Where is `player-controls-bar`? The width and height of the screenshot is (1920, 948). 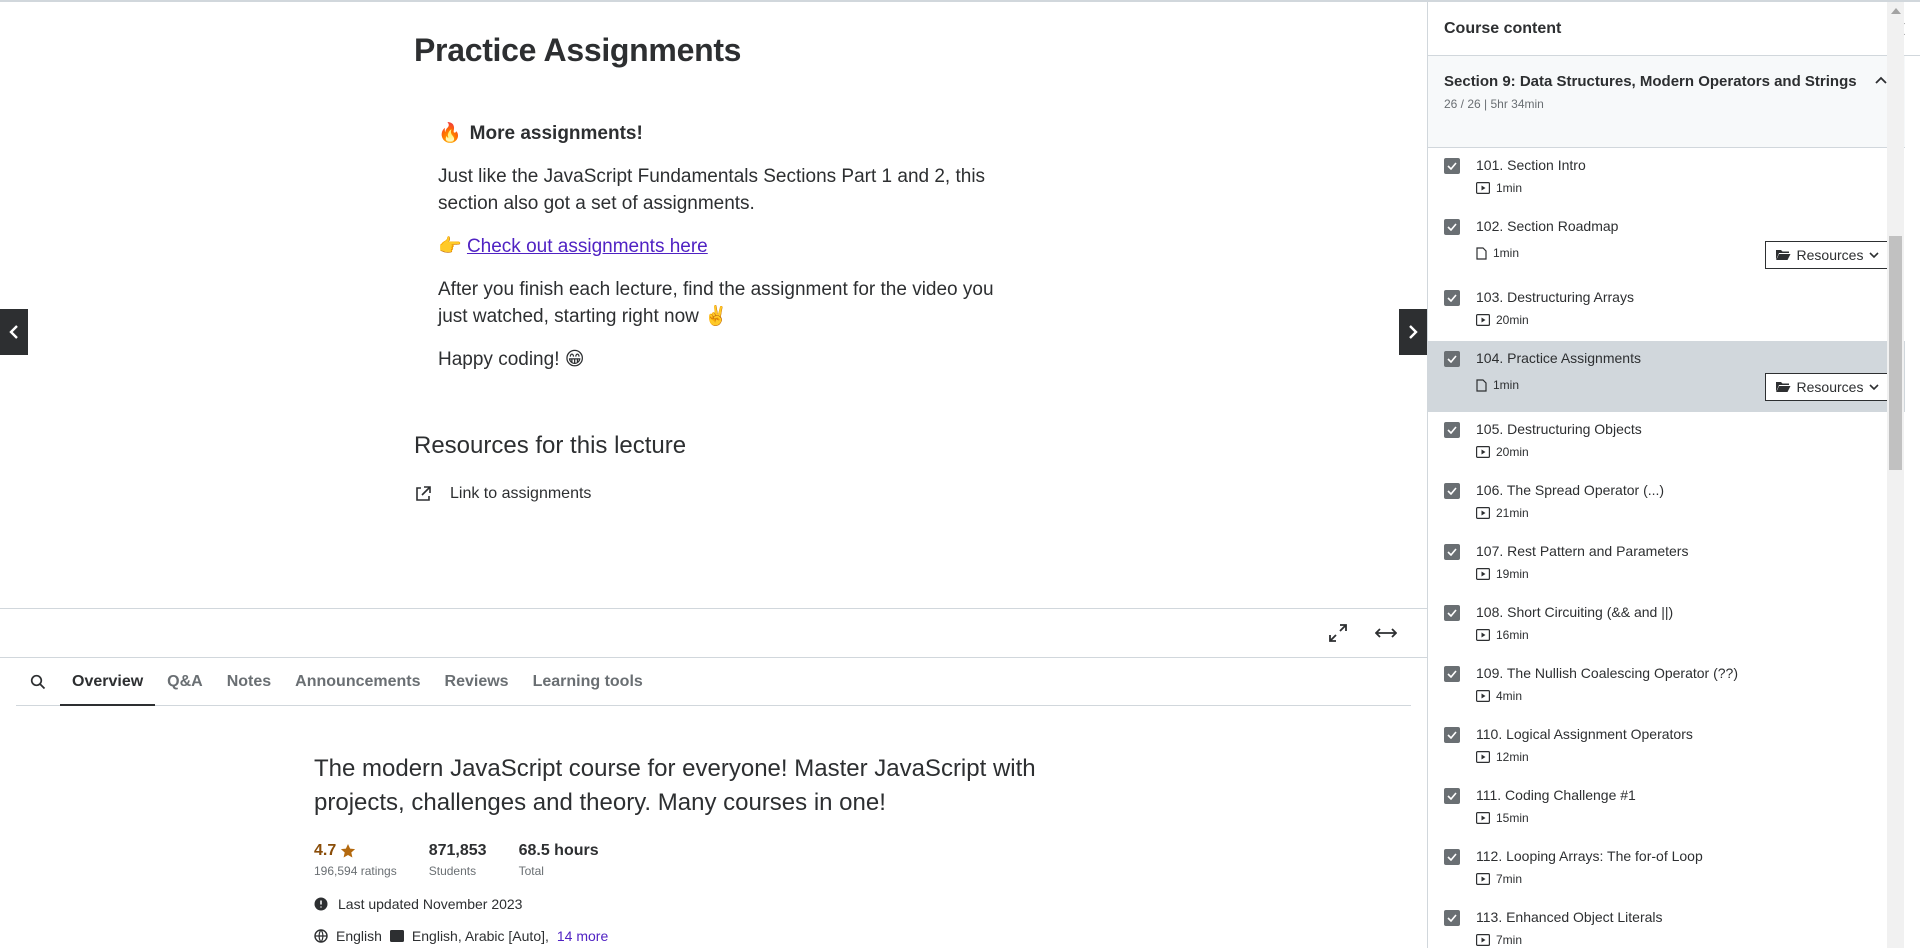
player-controls-bar is located at coordinates (713, 633).